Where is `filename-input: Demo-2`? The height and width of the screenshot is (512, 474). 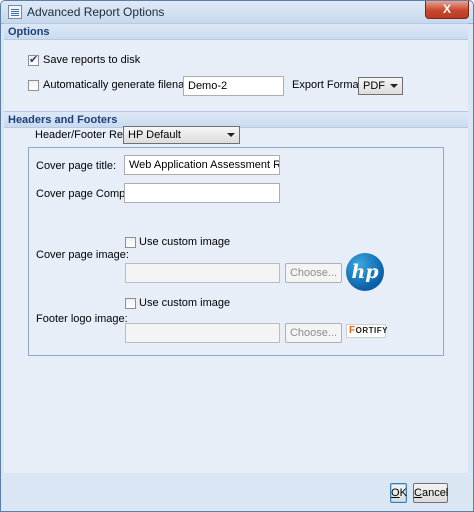 filename-input: Demo-2 is located at coordinates (233, 86).